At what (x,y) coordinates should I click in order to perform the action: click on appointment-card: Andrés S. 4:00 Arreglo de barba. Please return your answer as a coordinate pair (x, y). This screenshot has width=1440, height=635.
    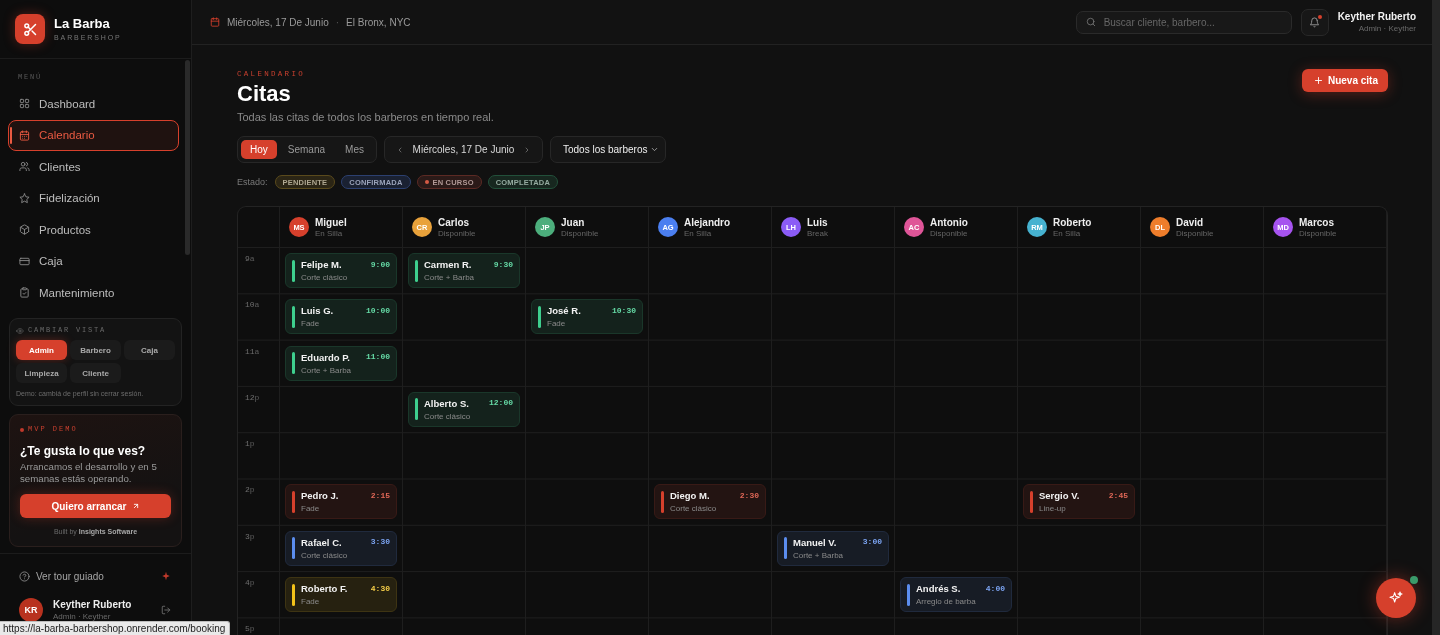
    Looking at the image, I should click on (956, 595).